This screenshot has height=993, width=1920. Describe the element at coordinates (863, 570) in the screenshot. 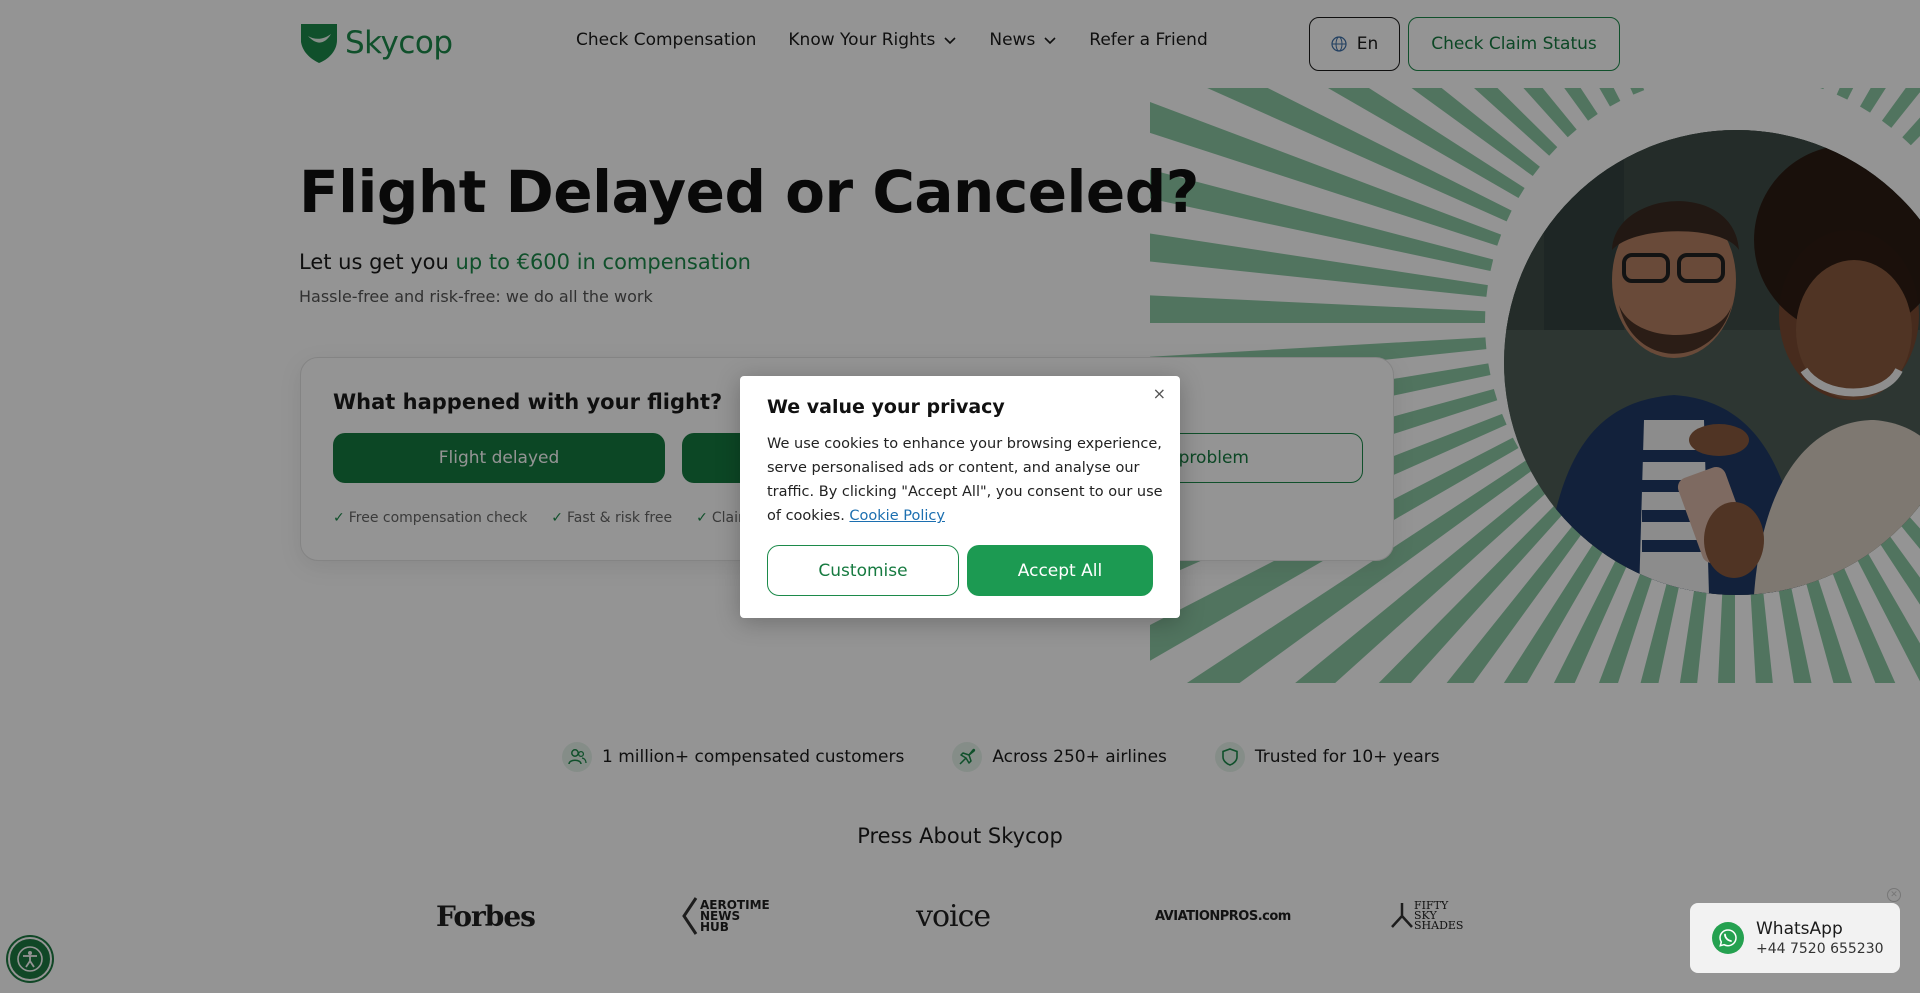

I see `customise-button: Customise` at that location.